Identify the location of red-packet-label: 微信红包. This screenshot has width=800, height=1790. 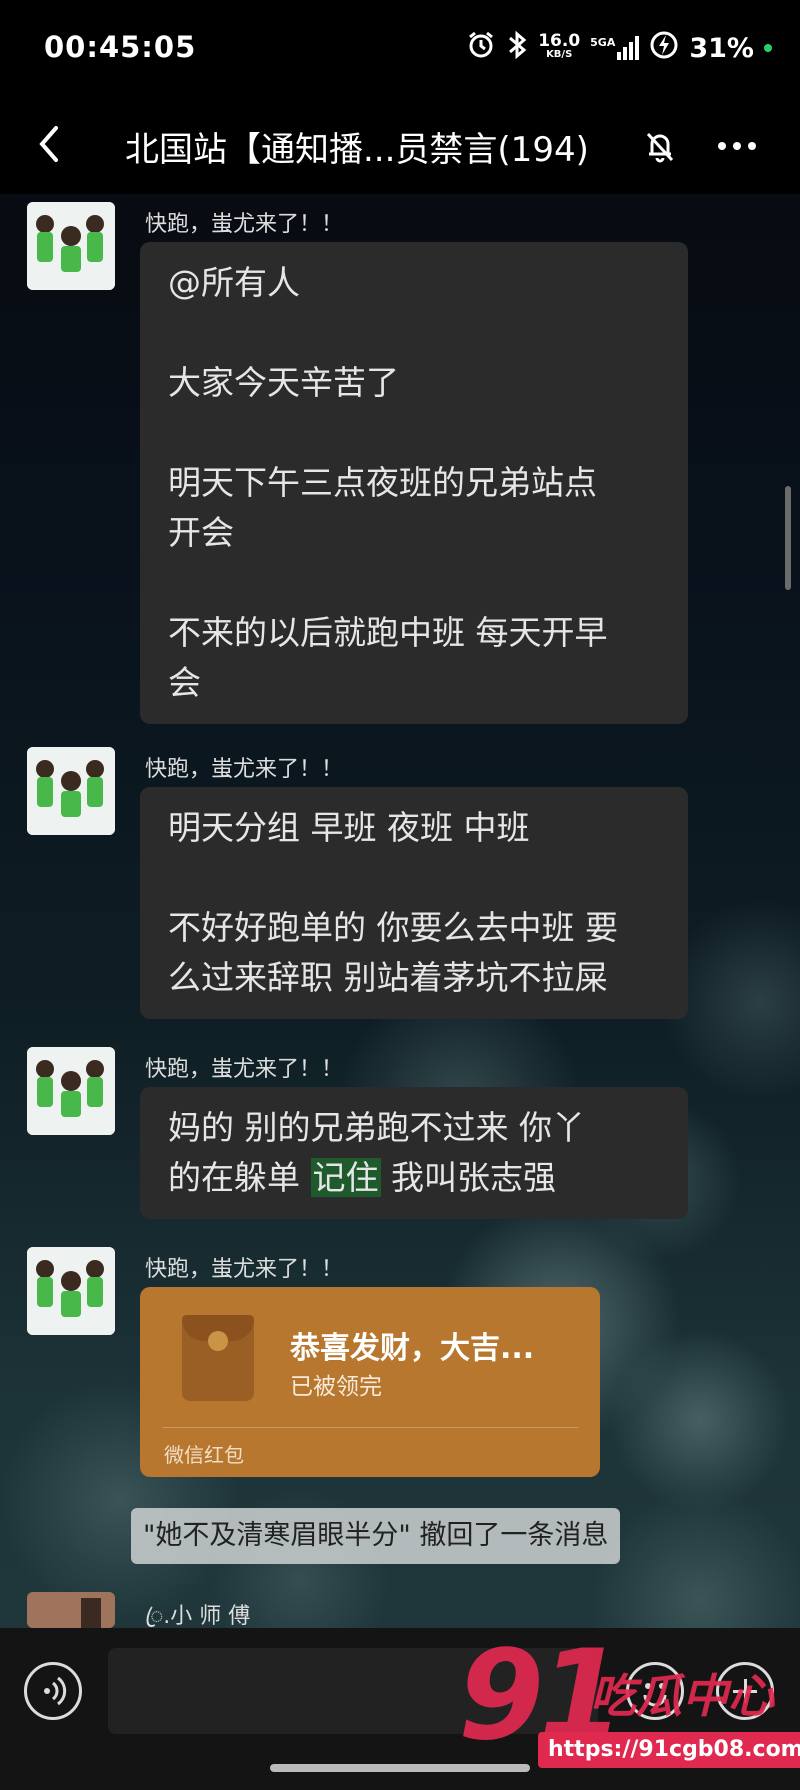
(204, 1455).